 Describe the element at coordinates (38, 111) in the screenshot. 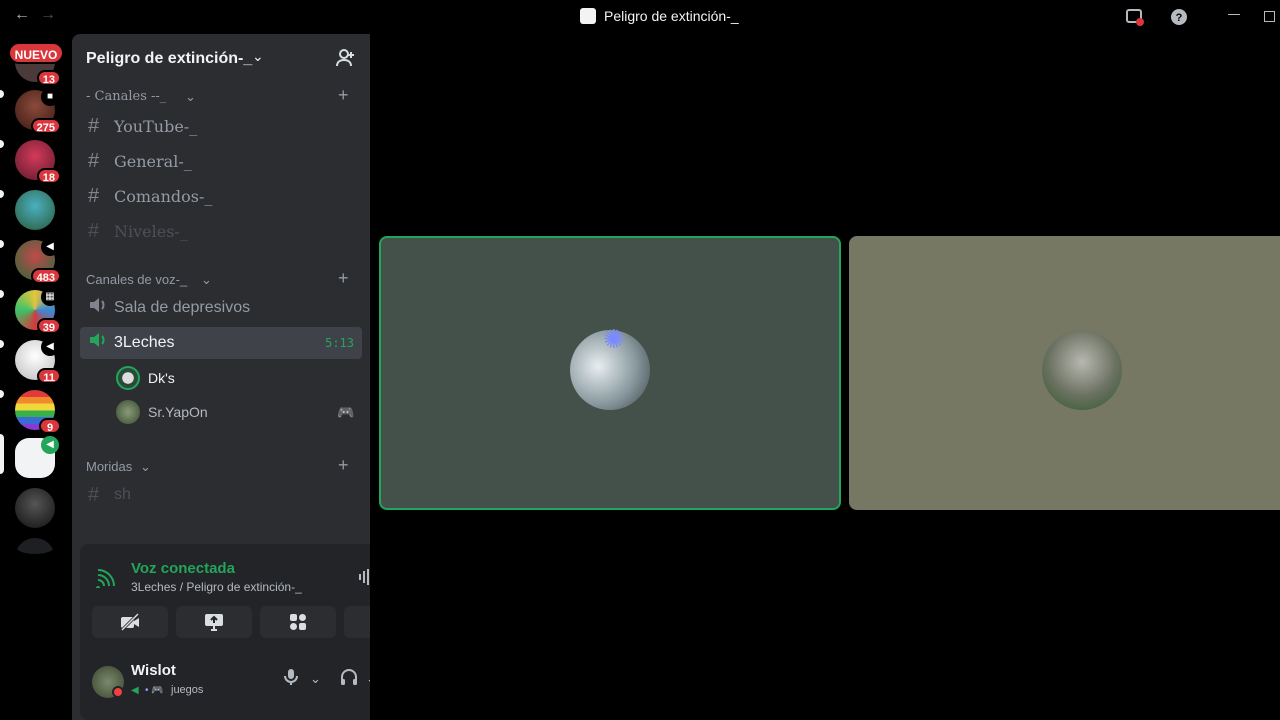

I see `guild-item: ■ 275` at that location.